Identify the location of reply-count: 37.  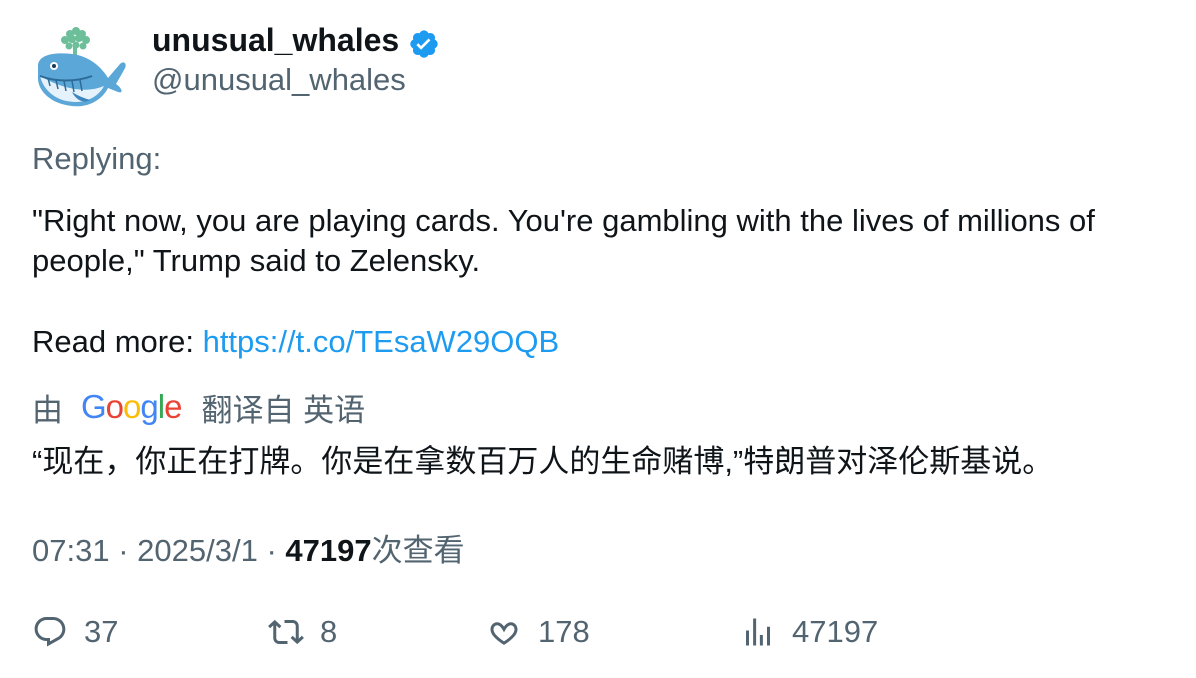
(101, 631).